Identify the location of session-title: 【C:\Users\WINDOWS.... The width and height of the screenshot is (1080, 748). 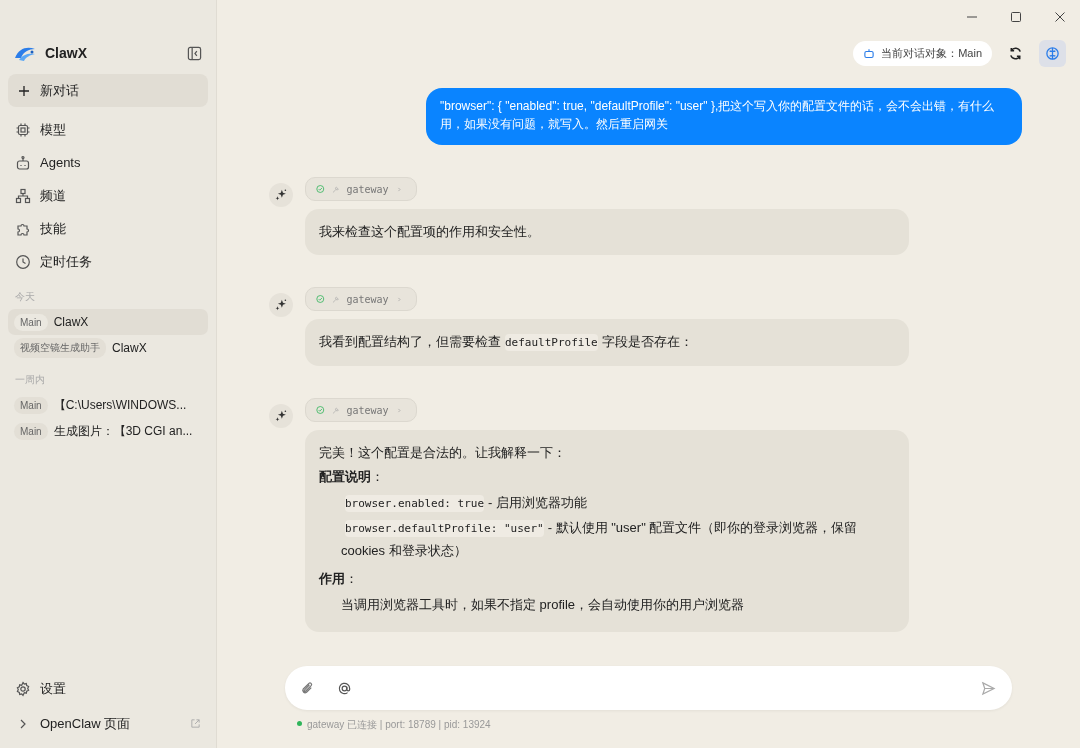
(120, 405).